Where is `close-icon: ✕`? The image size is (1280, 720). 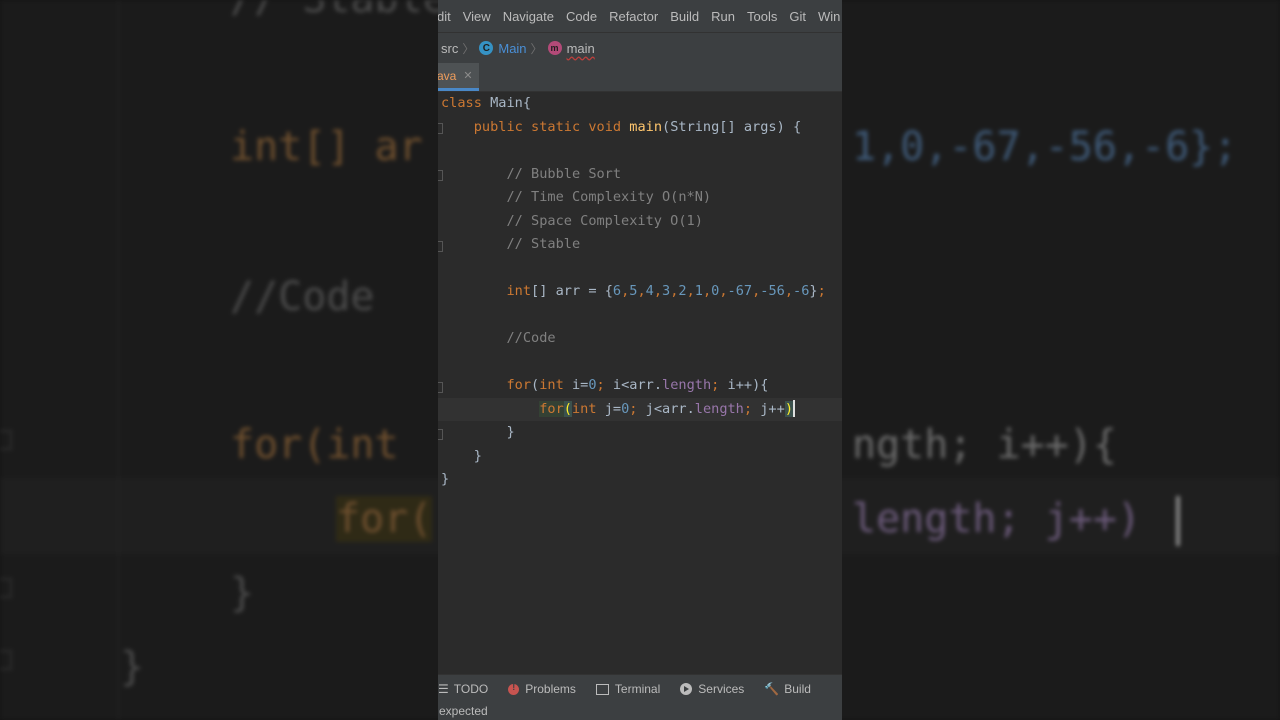
close-icon: ✕ is located at coordinates (467, 75).